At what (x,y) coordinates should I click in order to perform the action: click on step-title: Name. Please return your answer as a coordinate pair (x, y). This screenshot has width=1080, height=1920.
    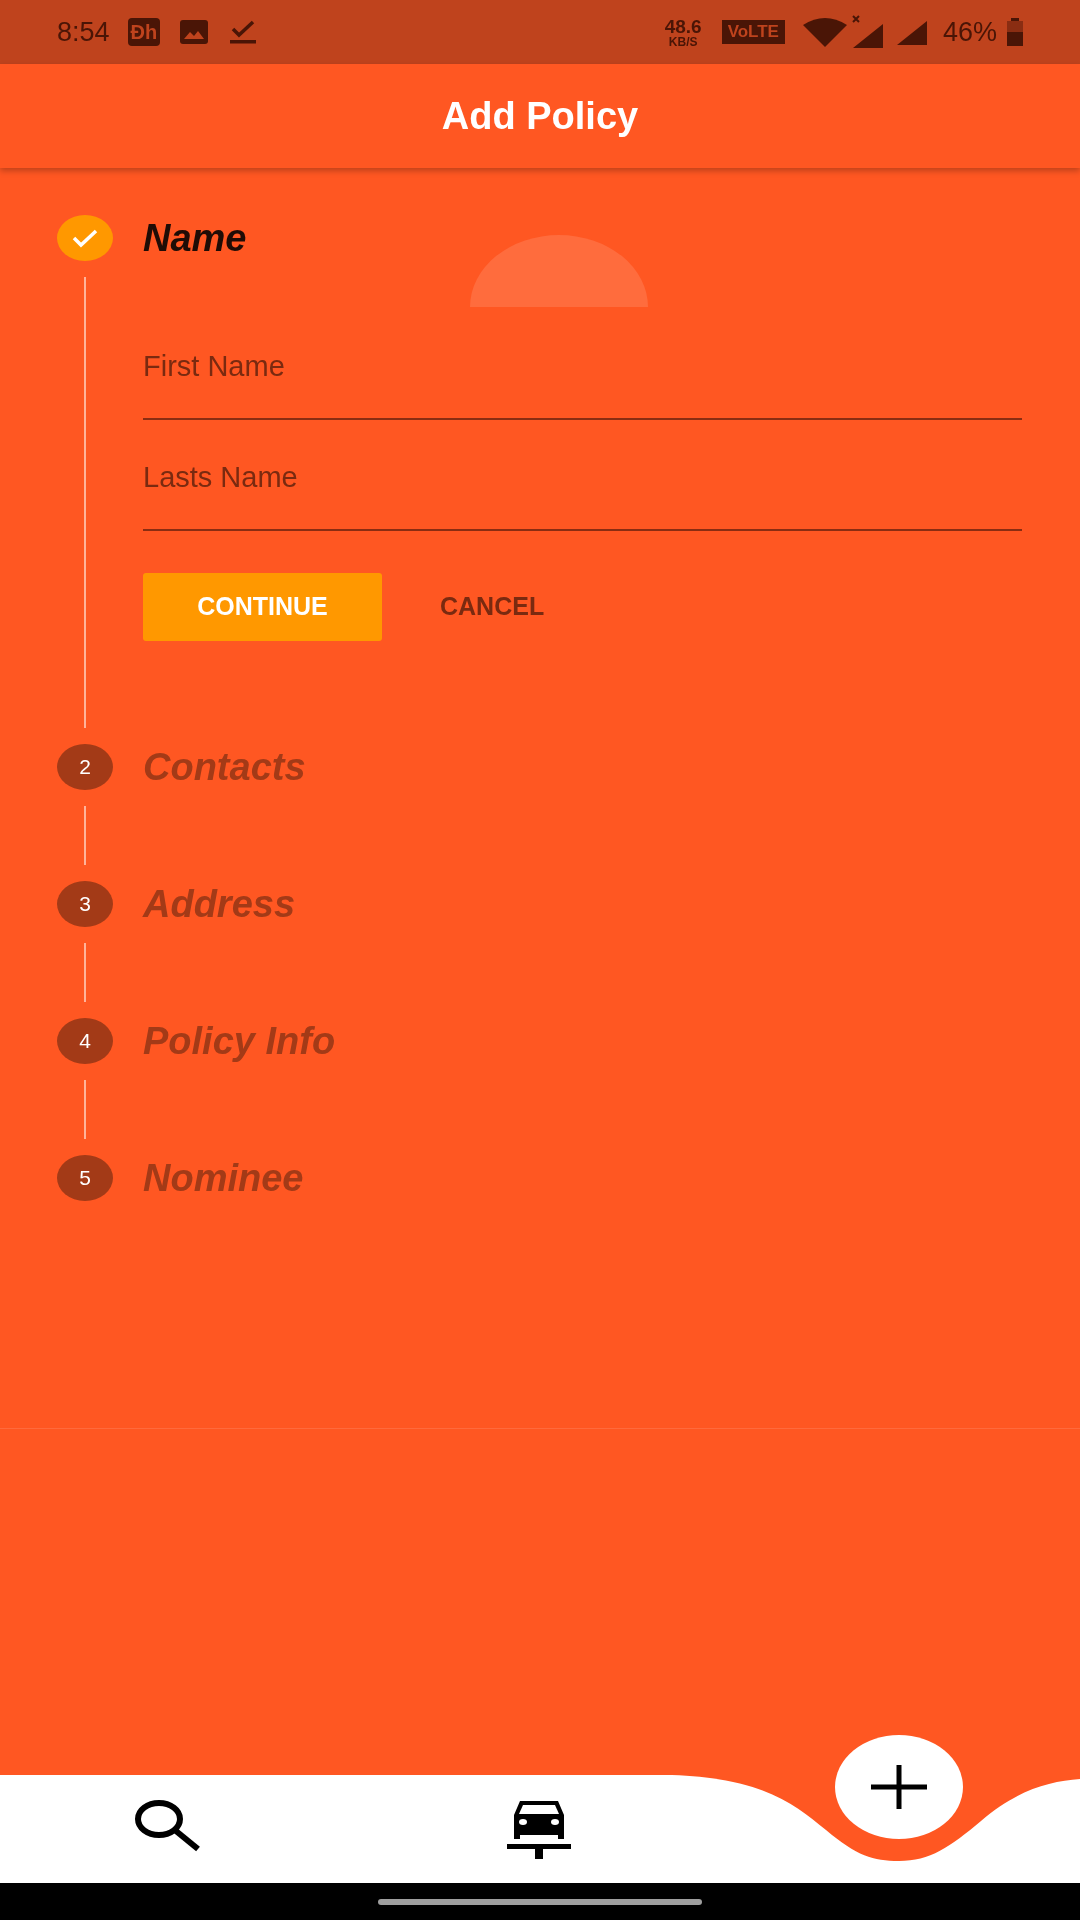
    Looking at the image, I should click on (195, 238).